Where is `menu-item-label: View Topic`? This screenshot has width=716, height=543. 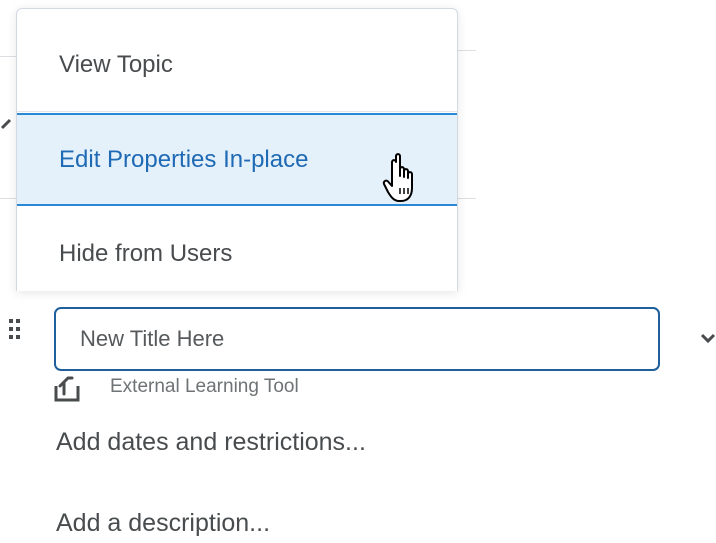 menu-item-label: View Topic is located at coordinates (116, 64).